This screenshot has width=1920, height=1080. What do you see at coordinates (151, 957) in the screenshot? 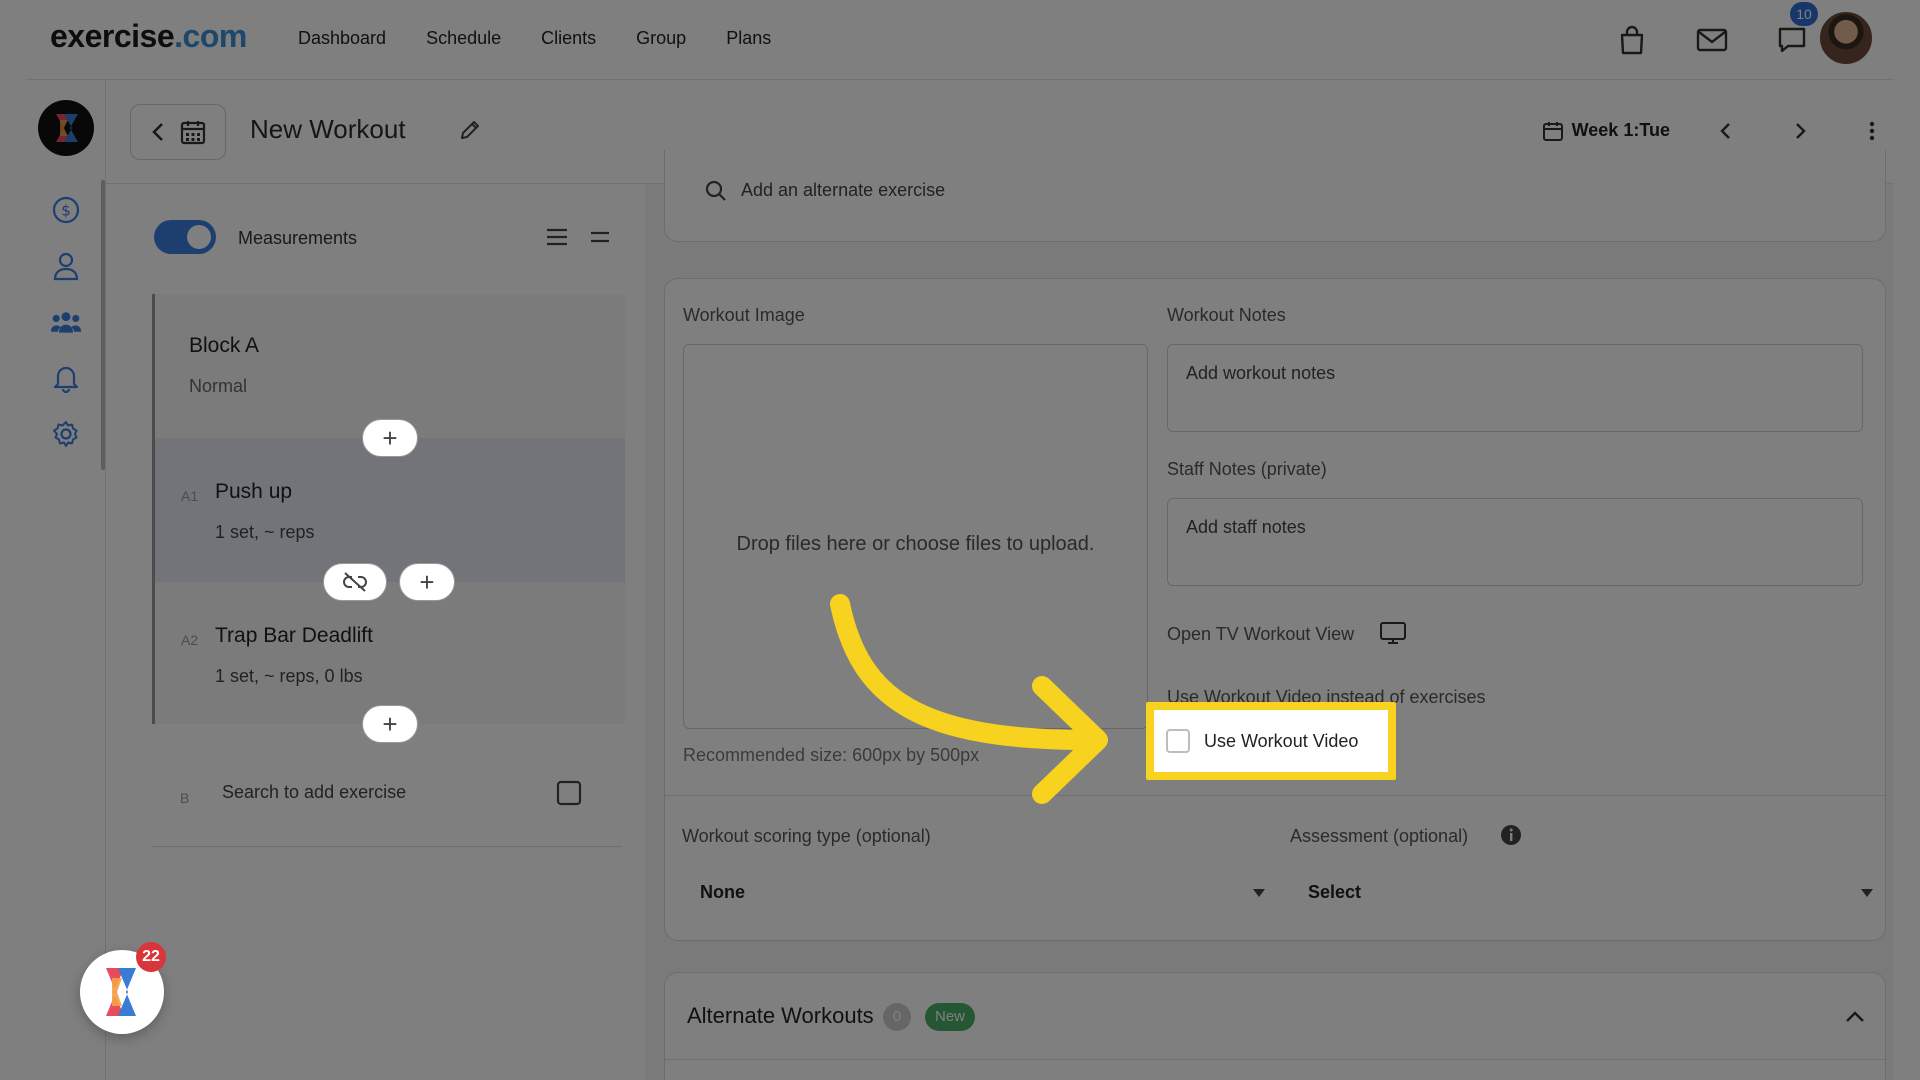
I see `assistant-badge: 22` at bounding box center [151, 957].